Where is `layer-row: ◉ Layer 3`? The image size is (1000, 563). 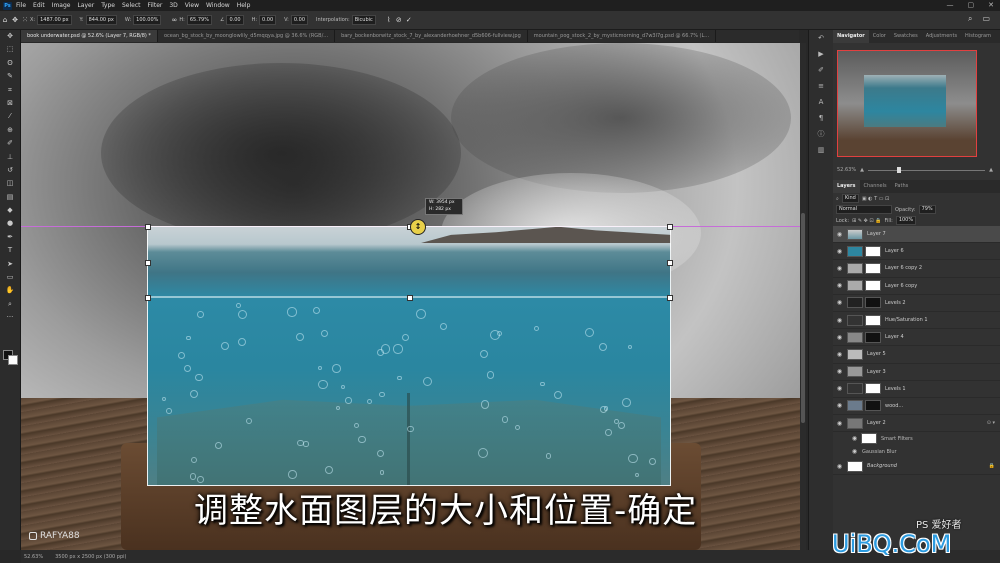 layer-row: ◉ Layer 3 is located at coordinates (916, 372).